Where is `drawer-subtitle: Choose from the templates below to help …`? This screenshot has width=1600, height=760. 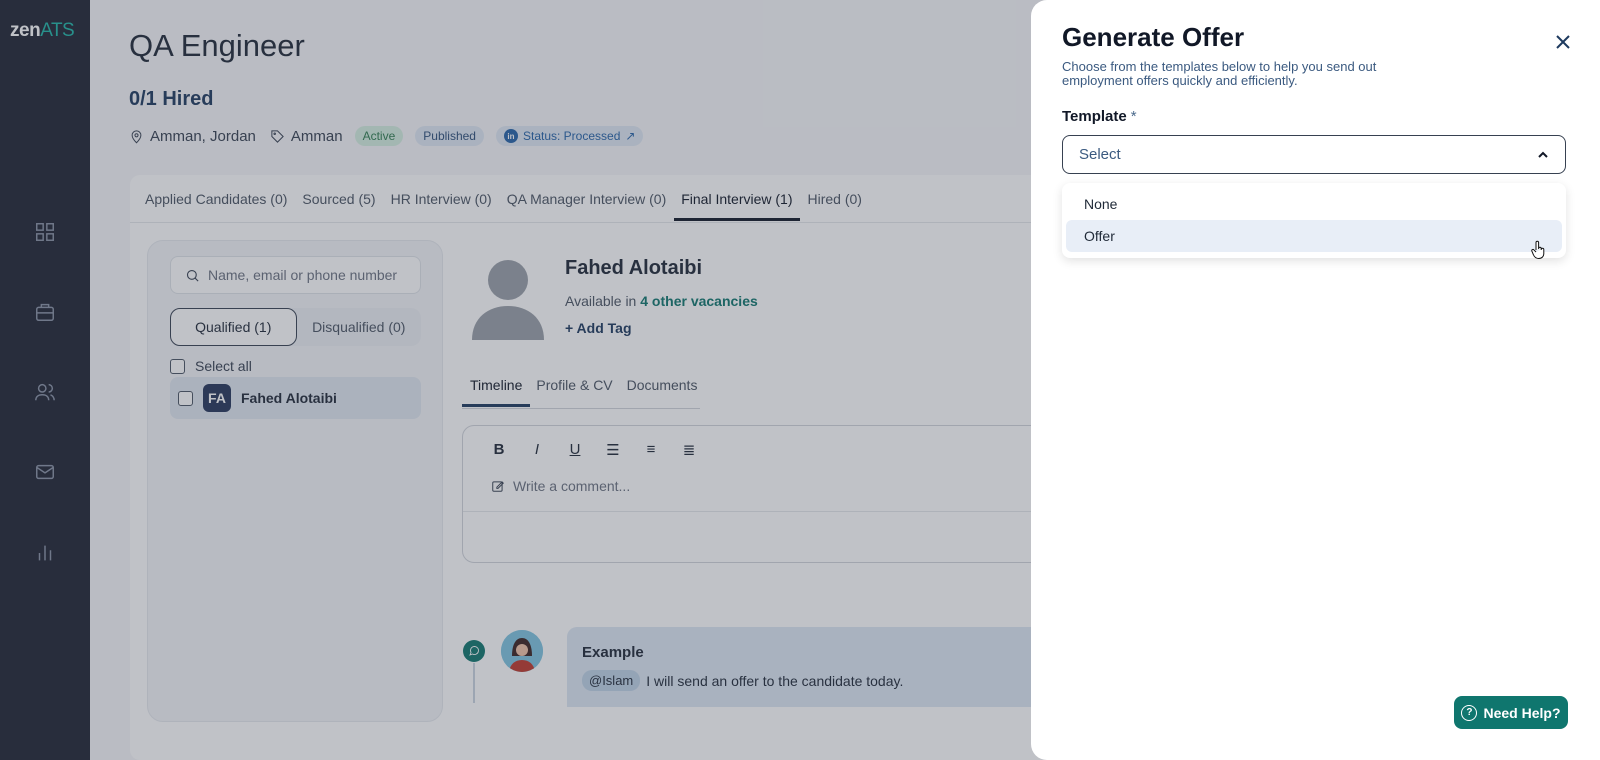
drawer-subtitle: Choose from the templates below to help … is located at coordinates (1219, 73).